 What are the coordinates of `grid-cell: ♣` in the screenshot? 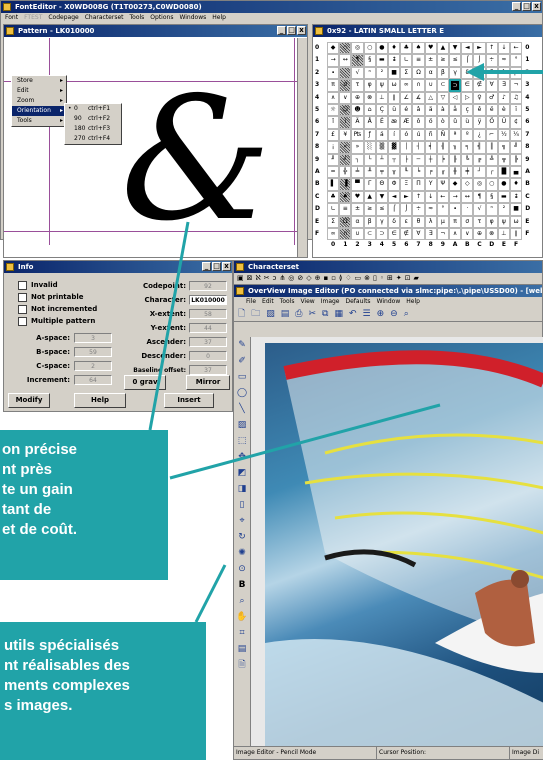 It's located at (333, 197).